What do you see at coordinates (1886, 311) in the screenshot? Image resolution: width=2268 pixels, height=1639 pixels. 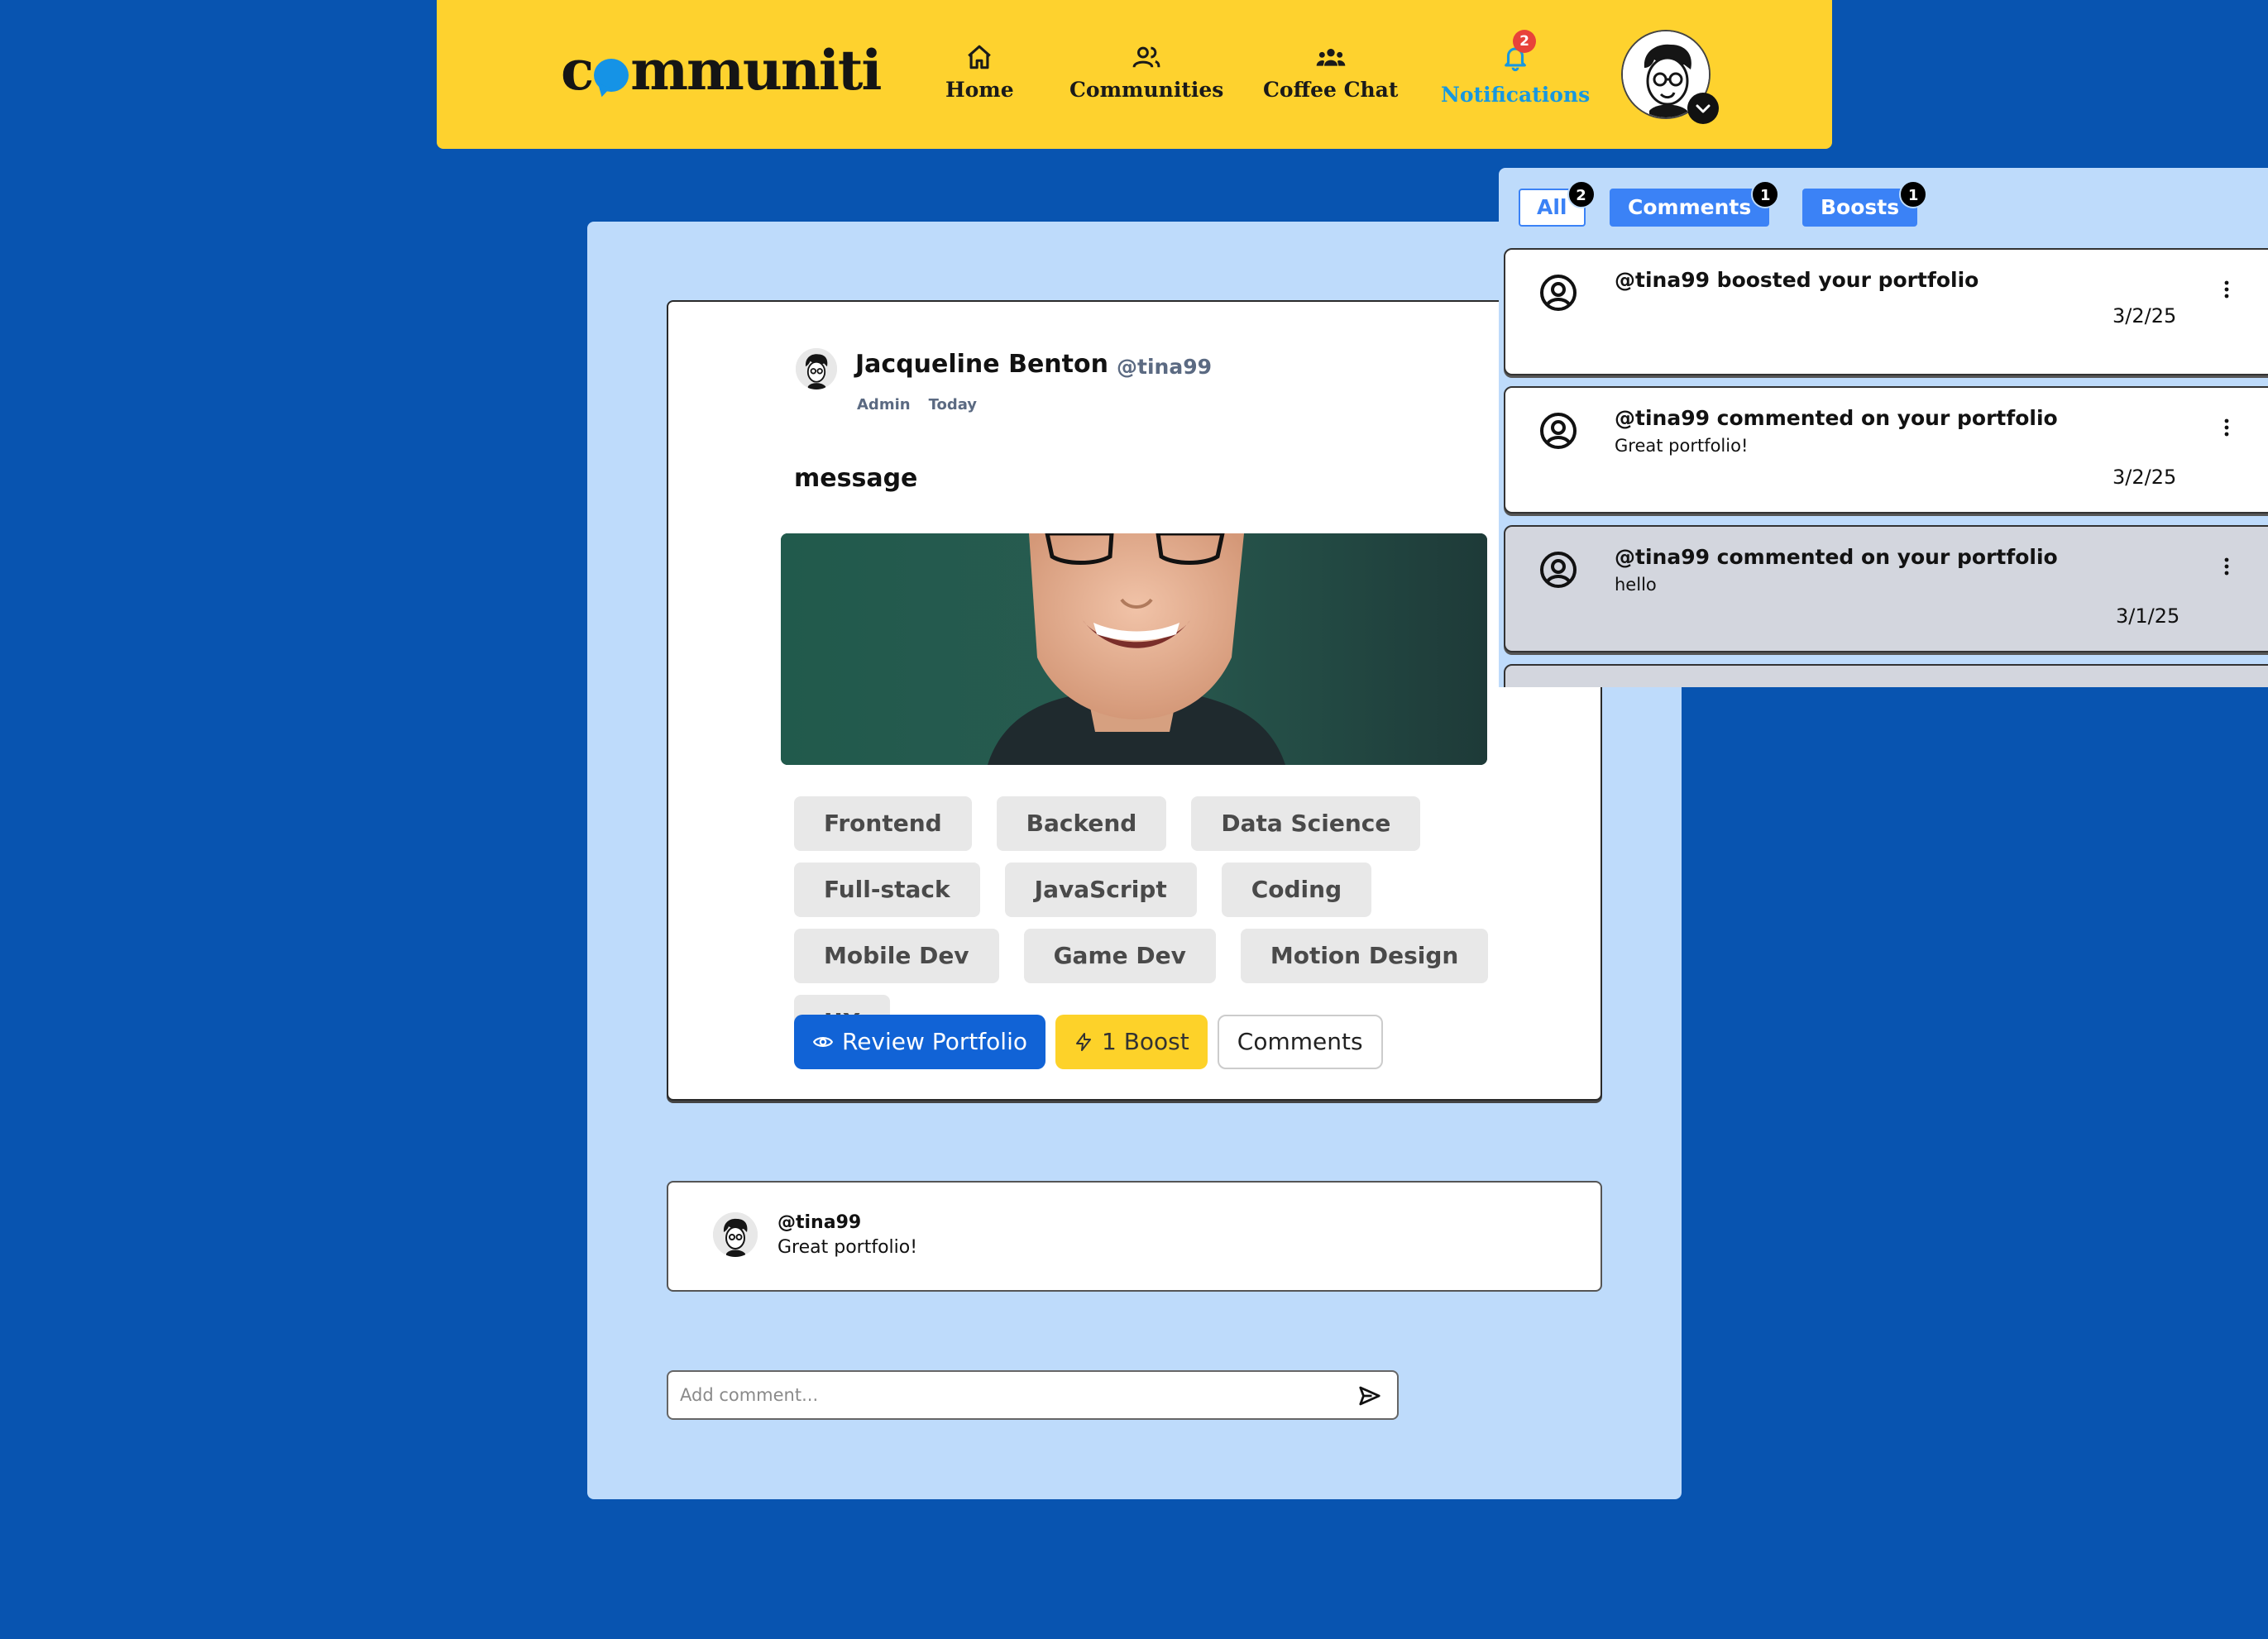 I see `notification-item: @tina99 boosted your portfolio 3/2/25` at bounding box center [1886, 311].